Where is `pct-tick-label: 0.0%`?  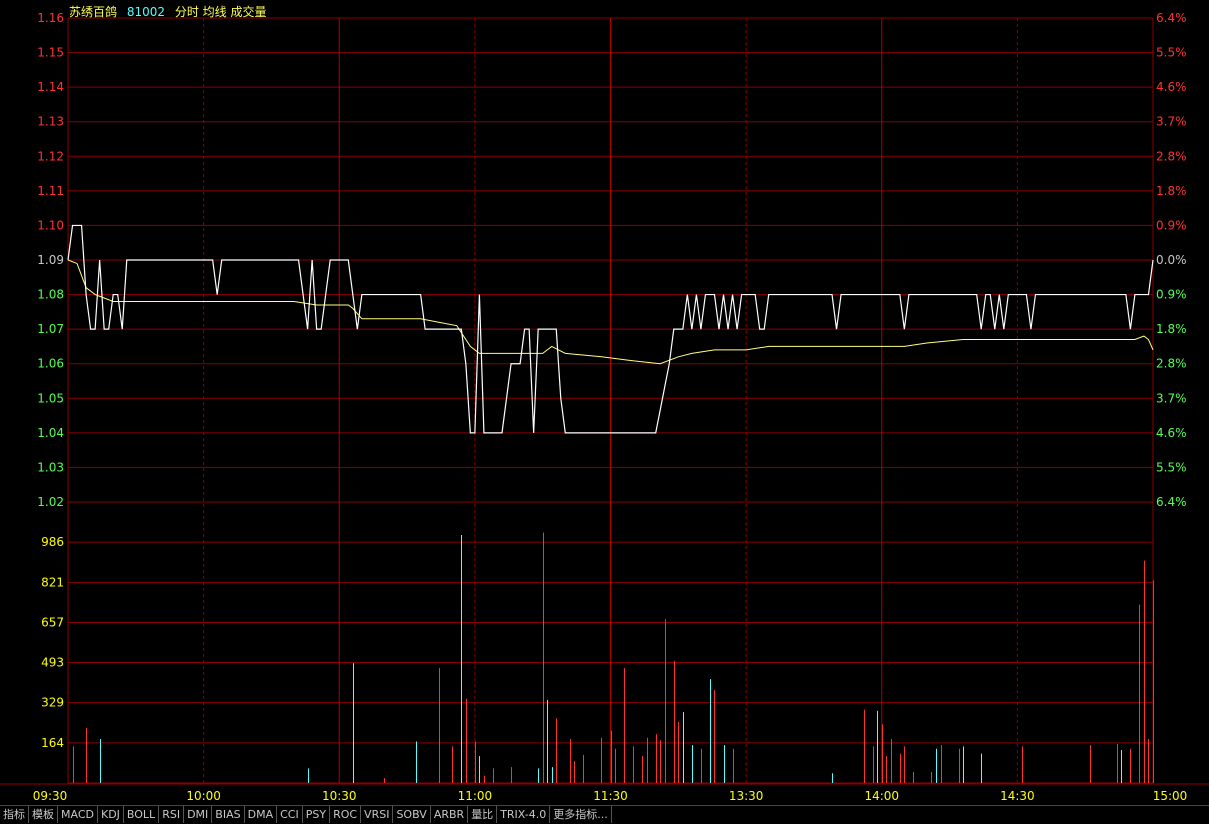
pct-tick-label: 0.0% is located at coordinates (1171, 260).